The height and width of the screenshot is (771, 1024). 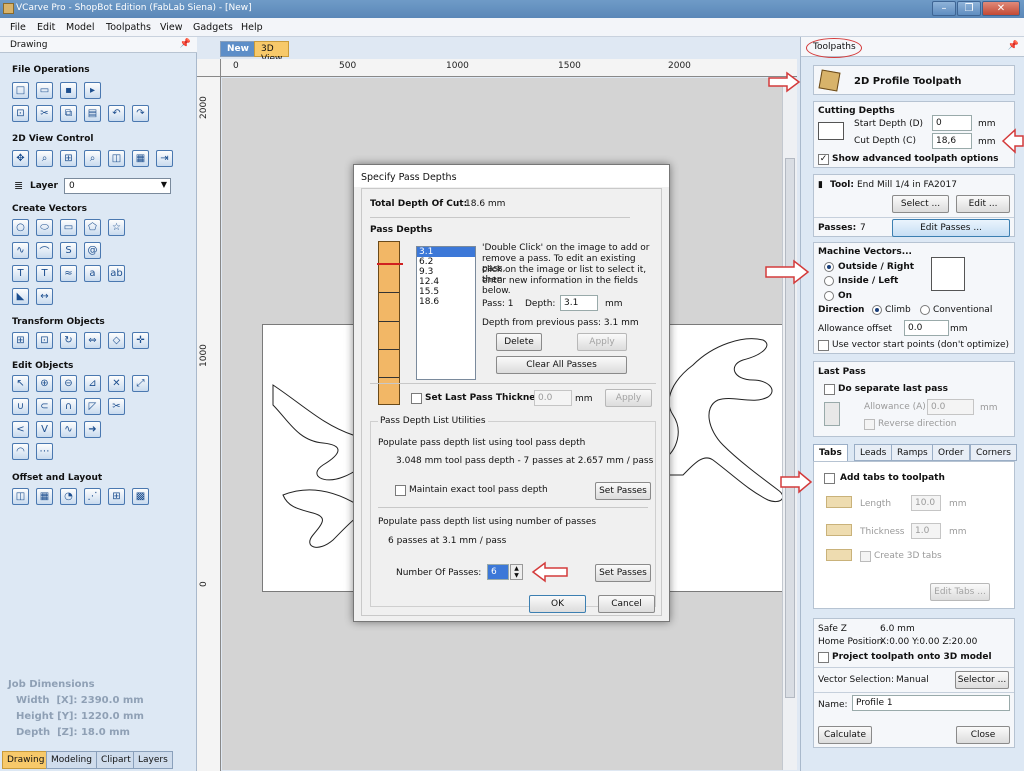 I want to click on add-tabs-checkbox, so click(x=829, y=478).